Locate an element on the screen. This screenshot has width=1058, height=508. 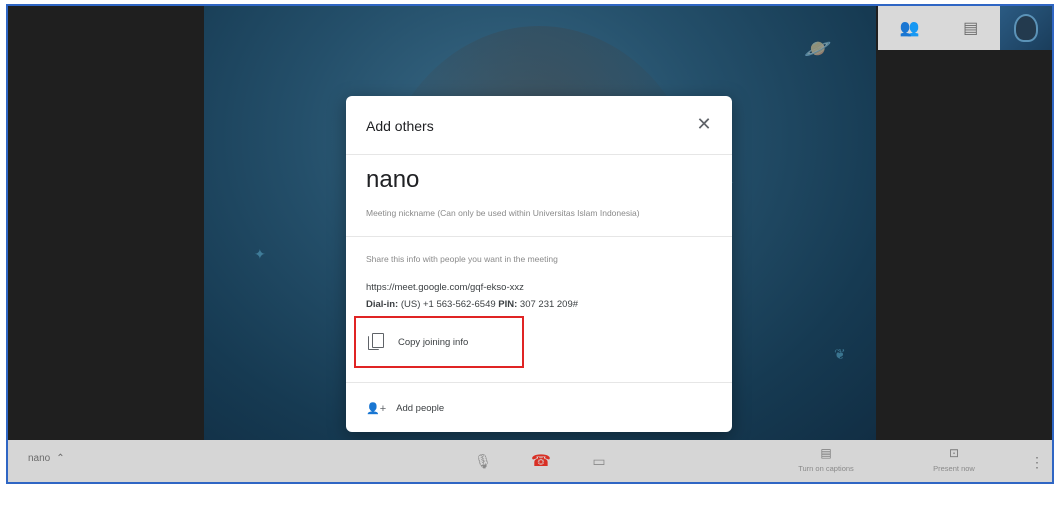
people-icon: 👥 is located at coordinates (910, 28).